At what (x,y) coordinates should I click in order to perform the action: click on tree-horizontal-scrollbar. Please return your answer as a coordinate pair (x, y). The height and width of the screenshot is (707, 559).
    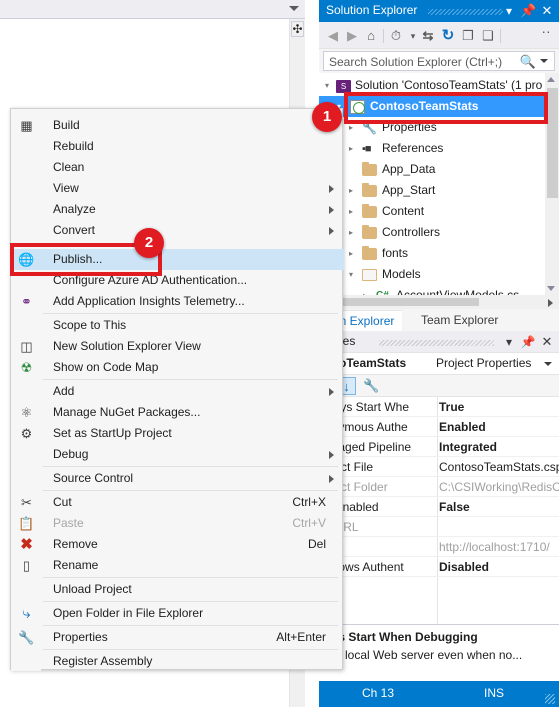
    Looking at the image, I should click on (439, 302).